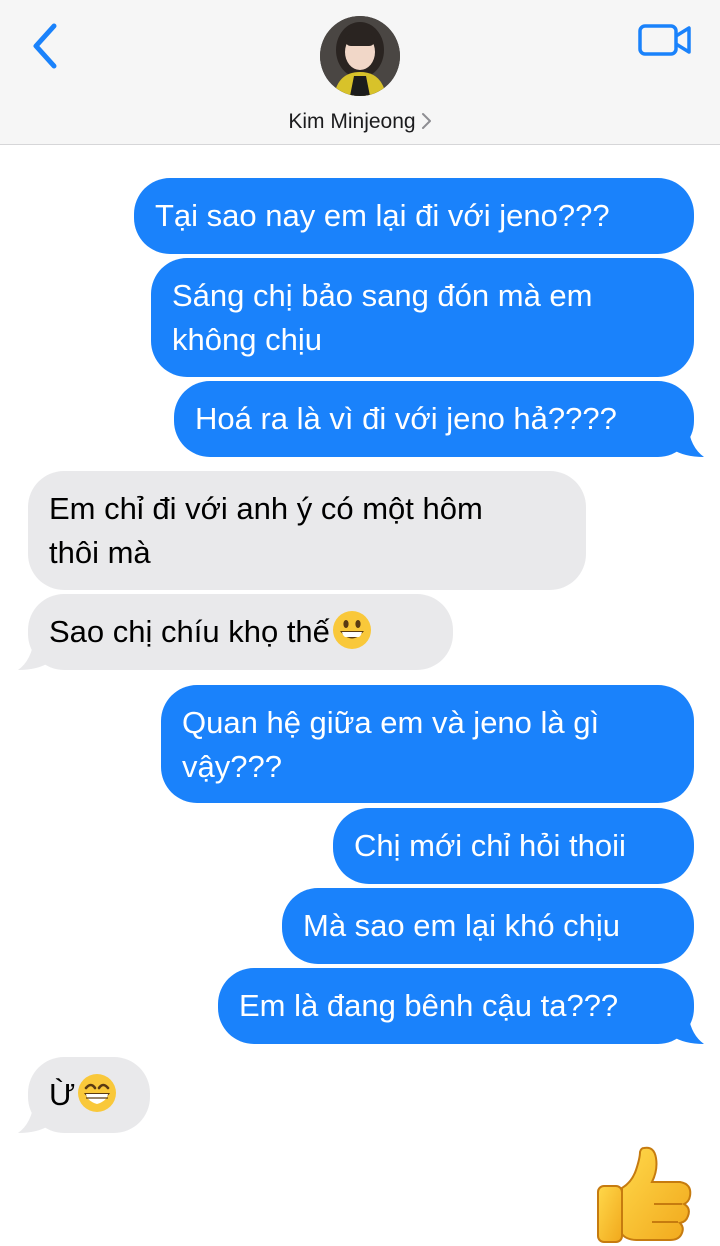 The width and height of the screenshot is (720, 1246). What do you see at coordinates (189, 631) in the screenshot?
I see `message-text: Sao chị chíu khọ thế` at bounding box center [189, 631].